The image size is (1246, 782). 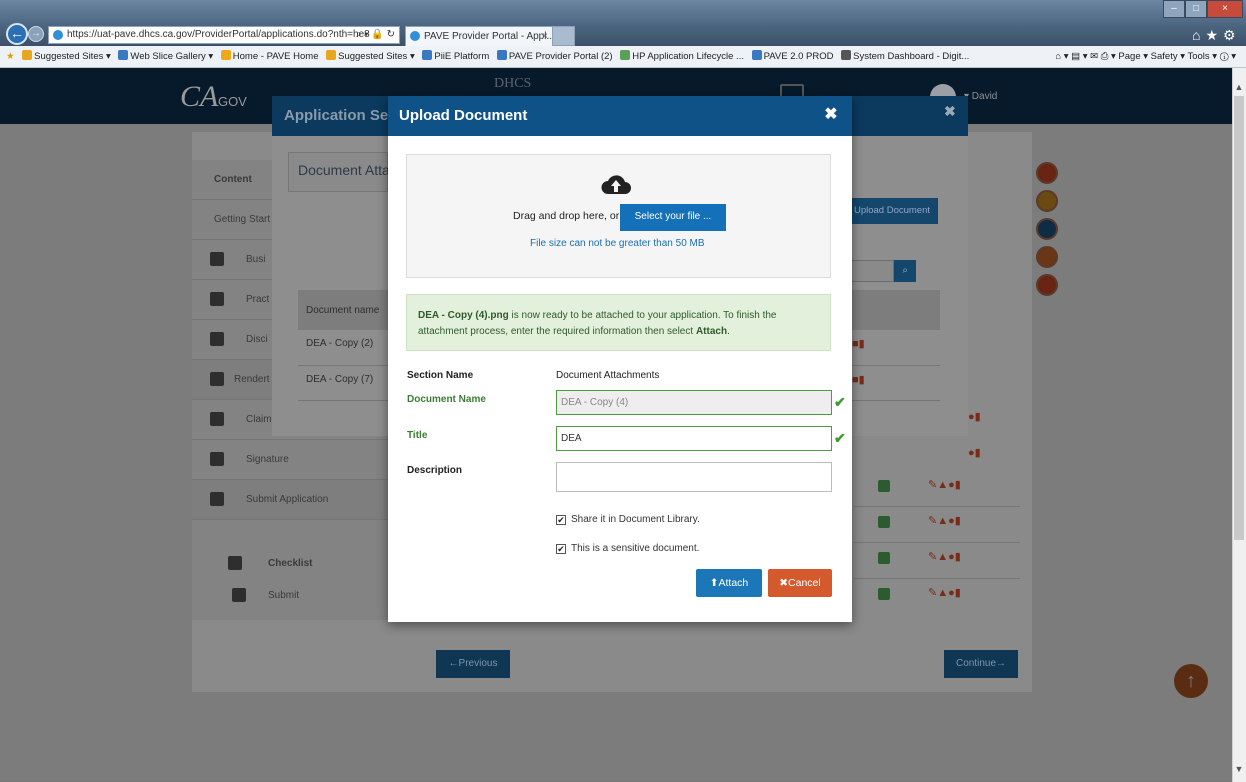 I want to click on claim-icon, so click(x=217, y=419).